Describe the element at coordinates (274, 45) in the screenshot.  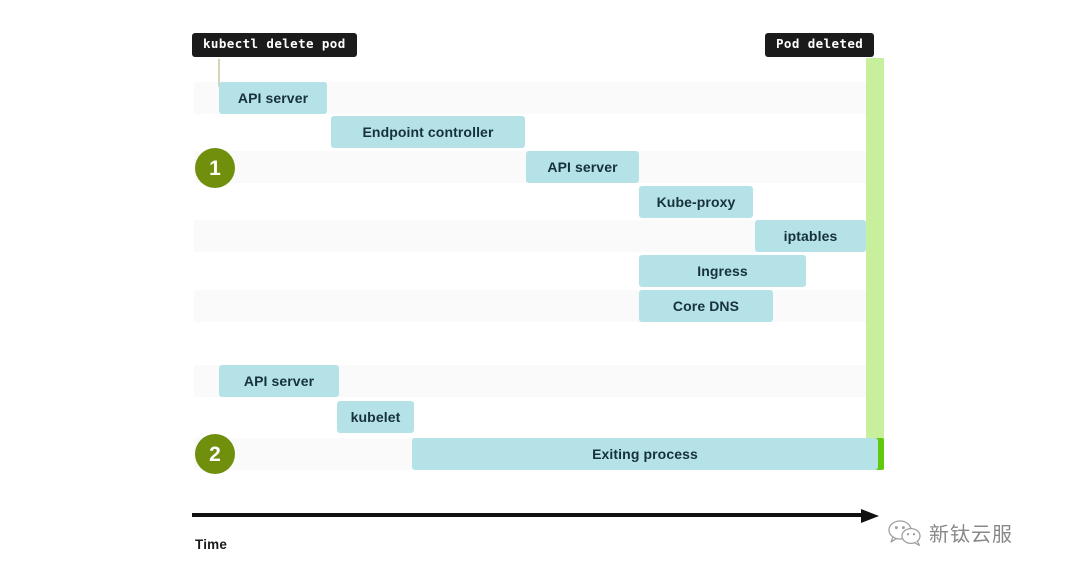
I see `kubectl-delete-pod-label: kubectl delete pod` at that location.